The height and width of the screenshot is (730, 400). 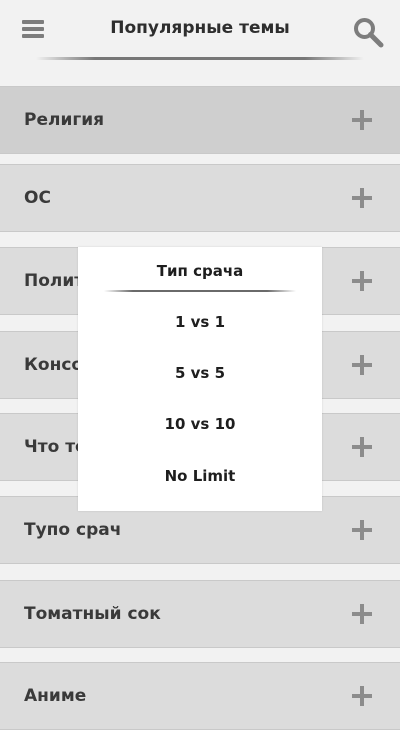 I want to click on topic-item-os: ОС, so click(x=200, y=198).